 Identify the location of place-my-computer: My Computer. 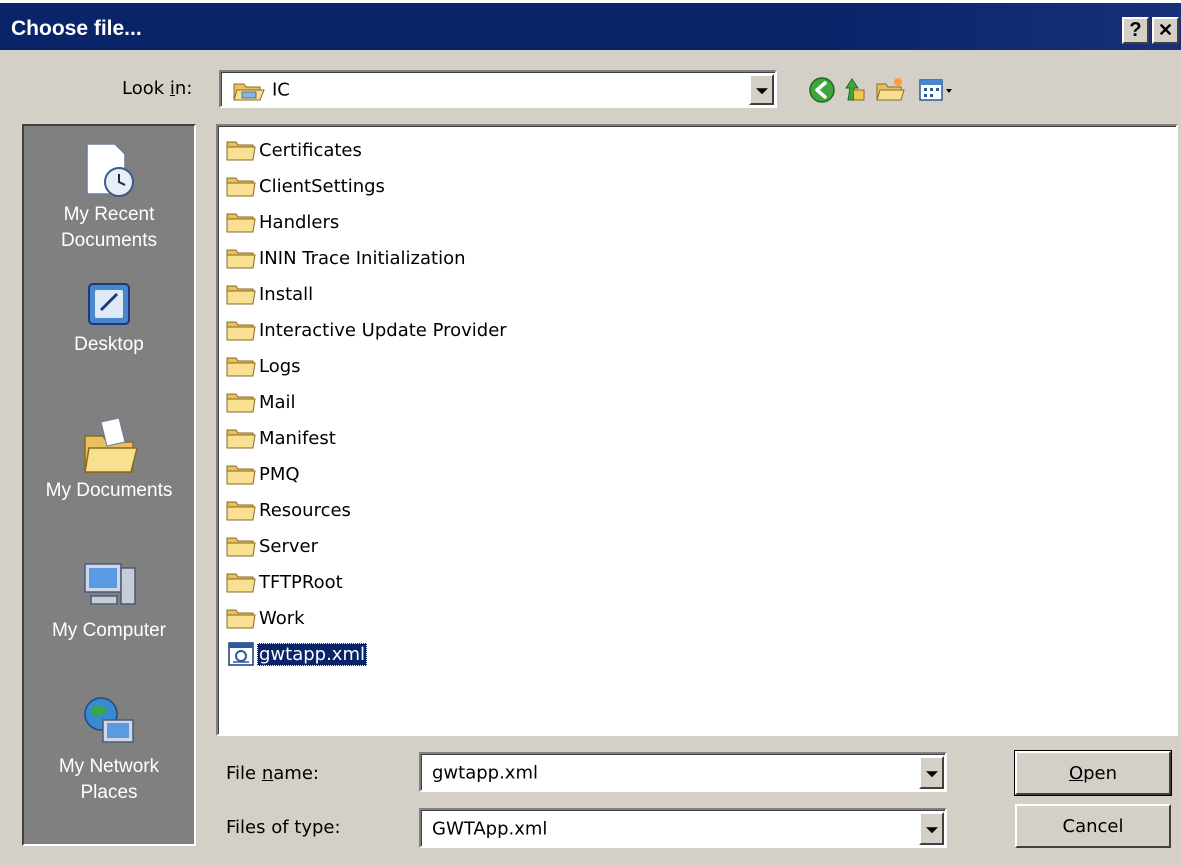
(109, 599).